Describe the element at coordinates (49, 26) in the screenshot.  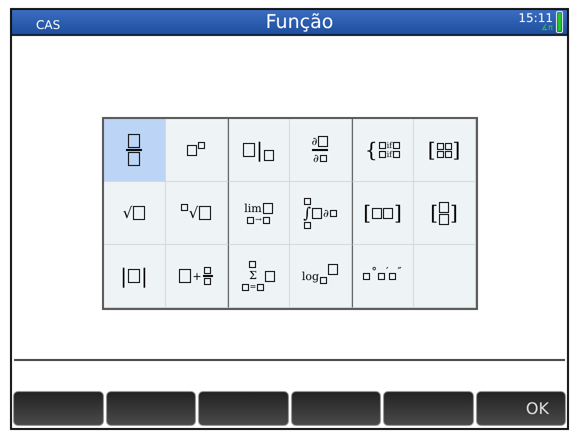
I see `mode-label: CAS` at that location.